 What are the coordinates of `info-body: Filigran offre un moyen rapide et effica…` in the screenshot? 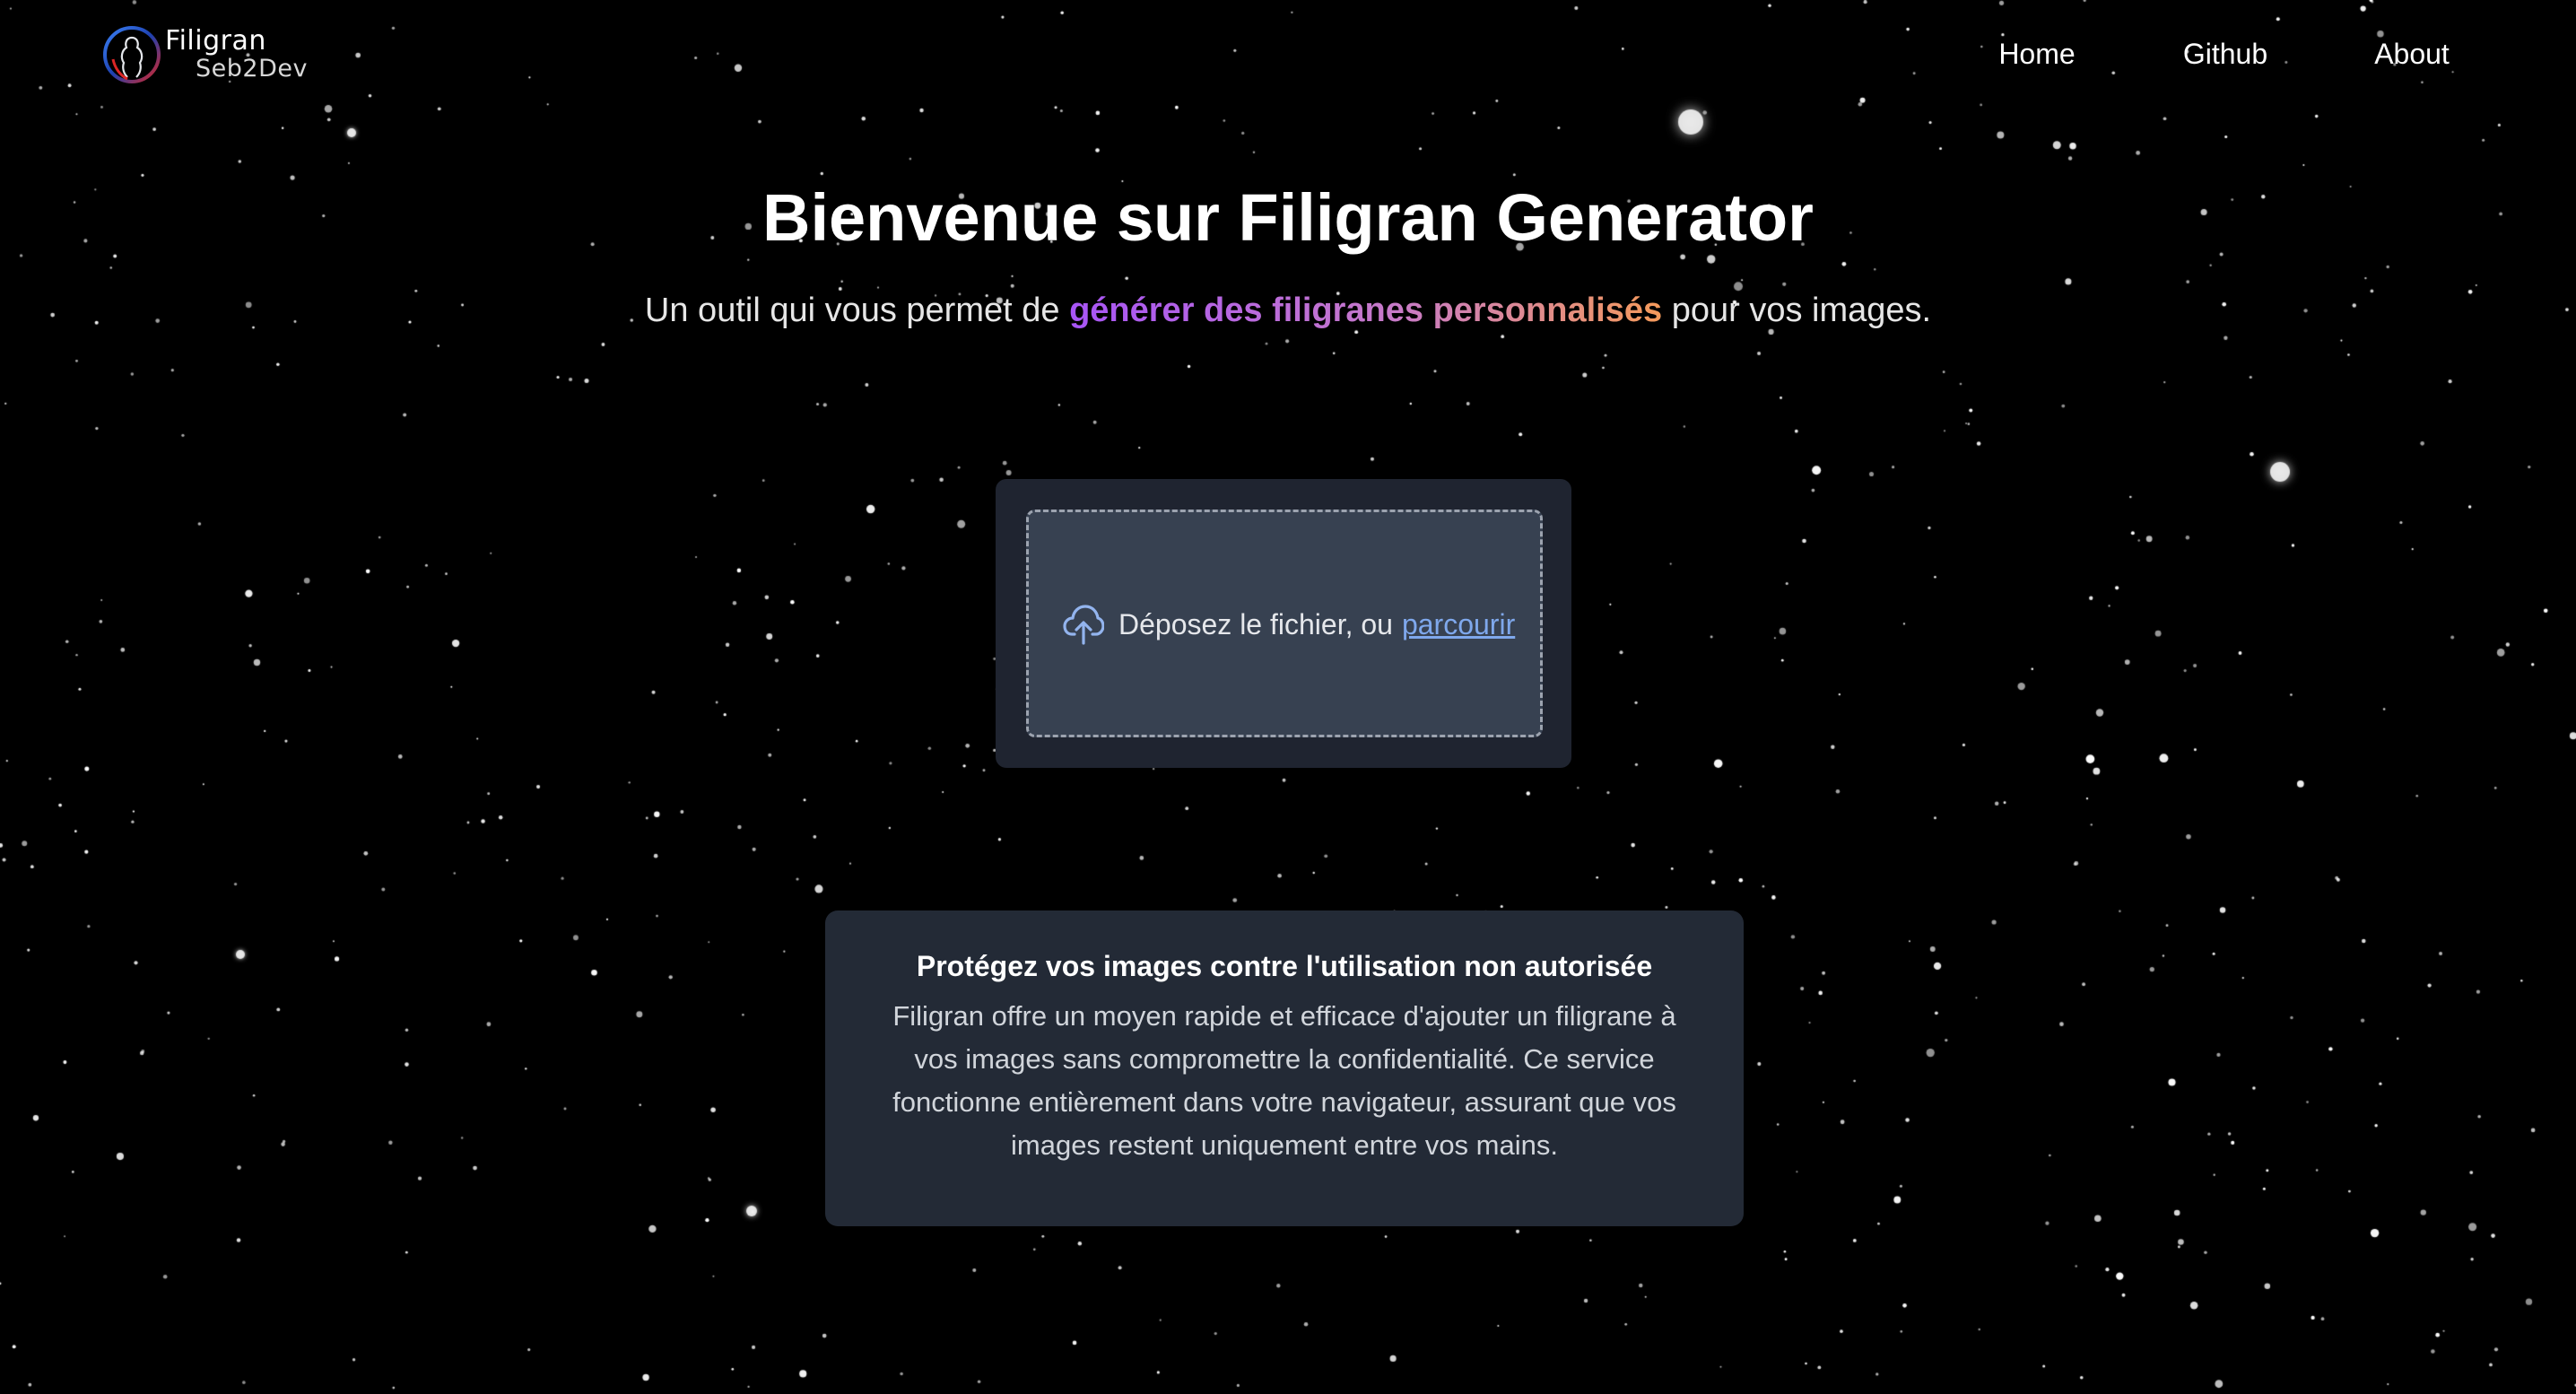 It's located at (1284, 1080).